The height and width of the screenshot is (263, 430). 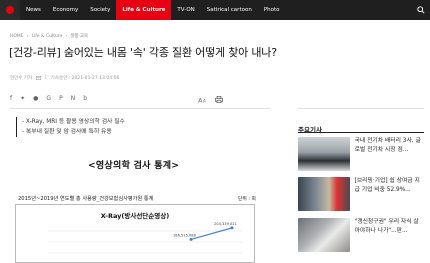 What do you see at coordinates (145, 238) in the screenshot?
I see `line-chart: 186,515,088 204,339,021` at bounding box center [145, 238].